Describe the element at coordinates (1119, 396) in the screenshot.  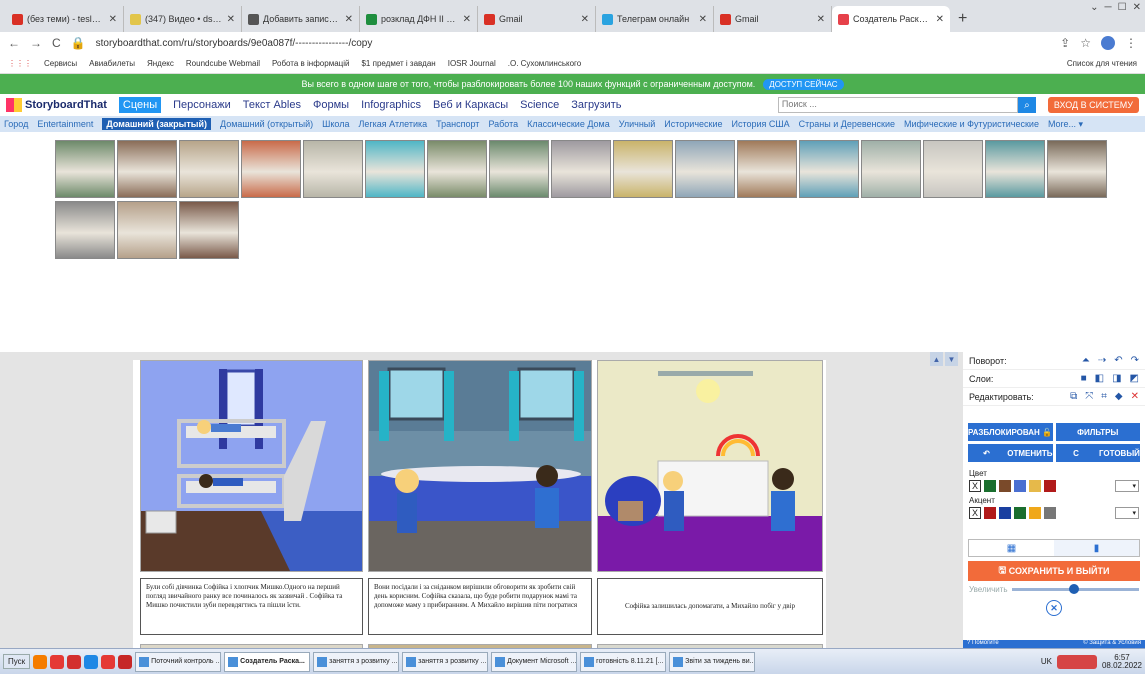
I see `eraser-icon: ◆` at that location.